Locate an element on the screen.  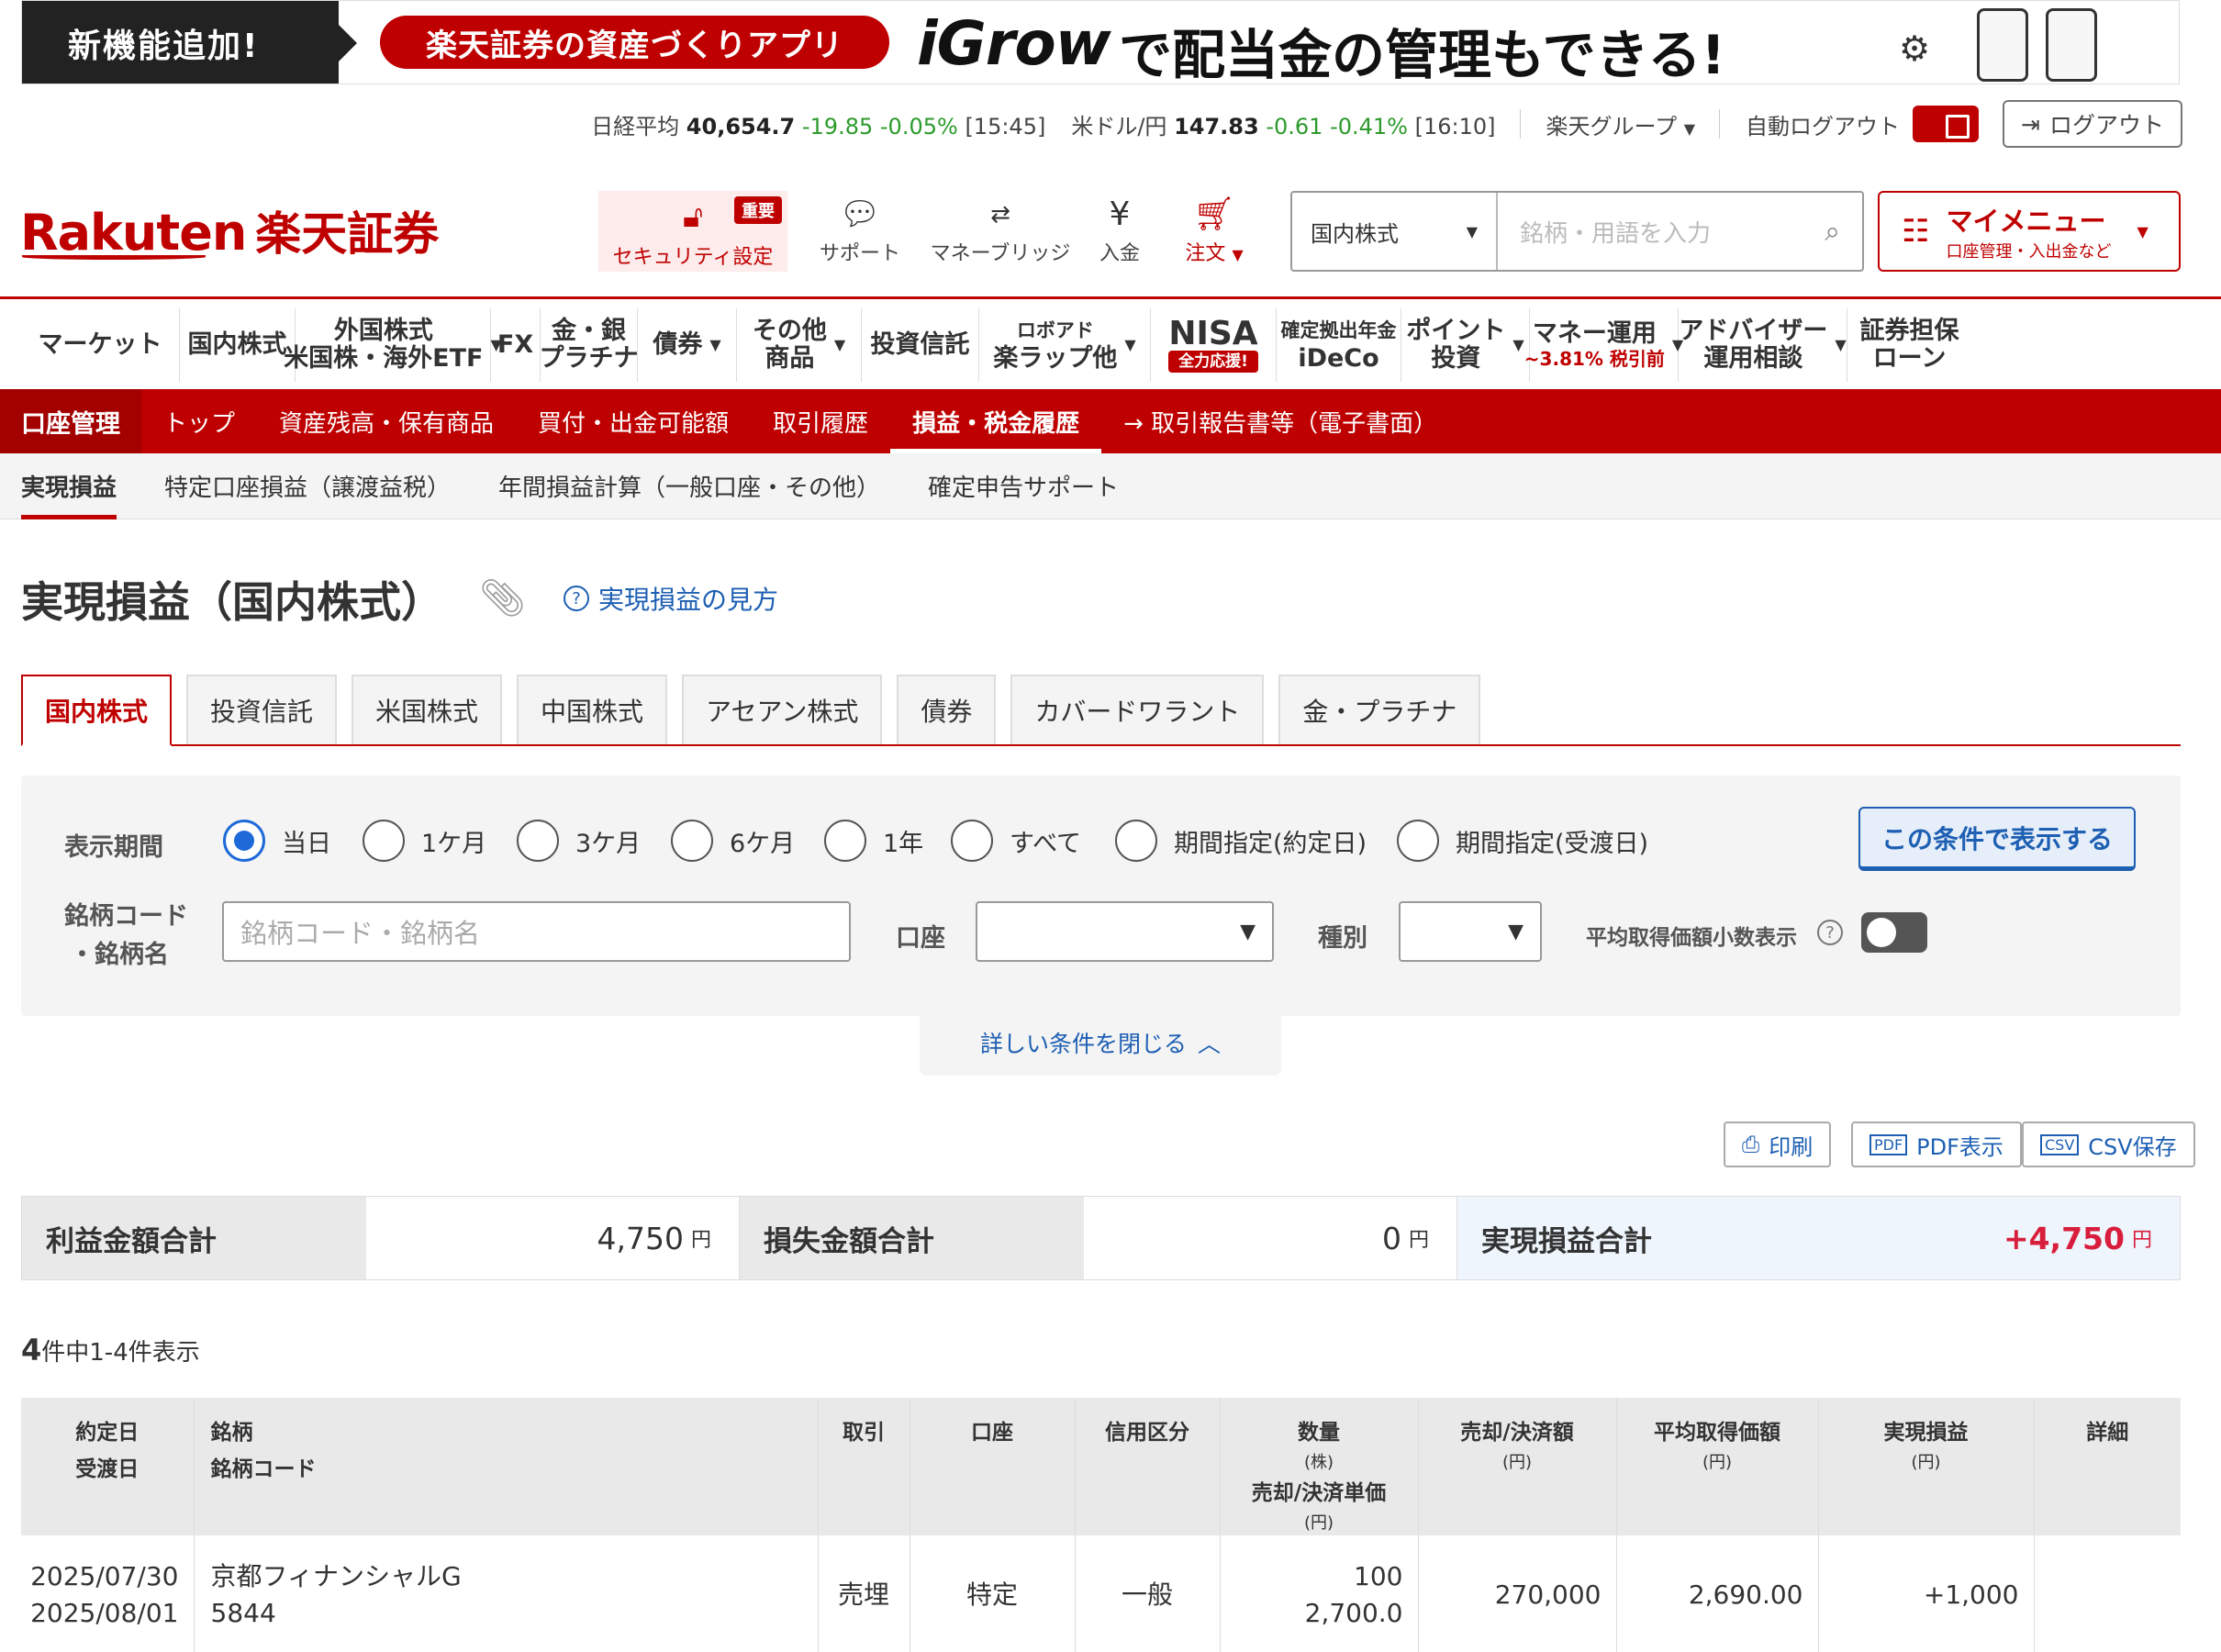
sub-nav-item-3: 確定申告サポート is located at coordinates (1024, 486).